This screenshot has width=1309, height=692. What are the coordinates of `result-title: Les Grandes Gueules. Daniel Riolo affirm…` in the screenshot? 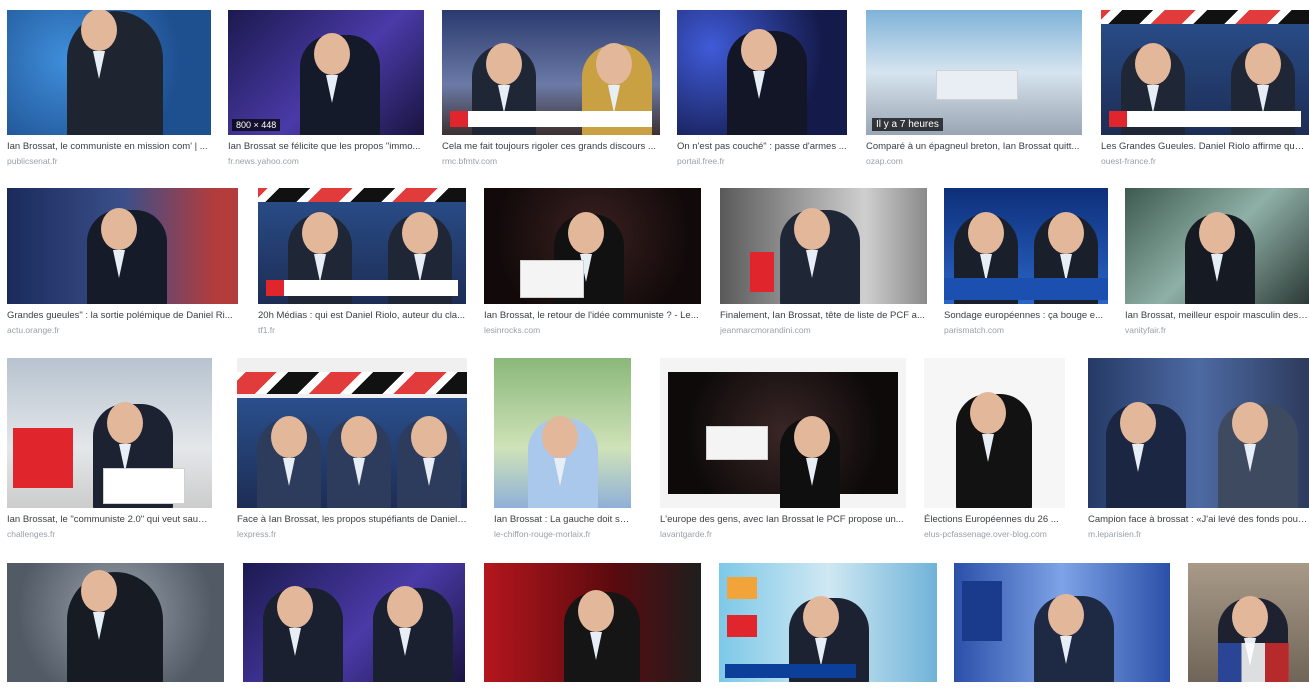 It's located at (1205, 146).